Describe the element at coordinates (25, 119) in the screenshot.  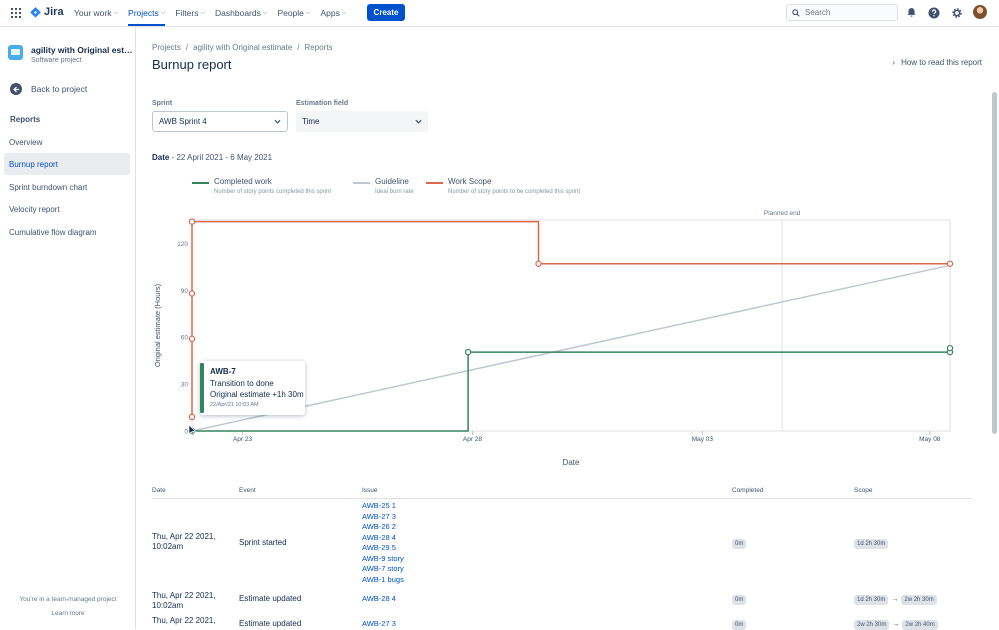
I see `sidebar-section-heading: Reports` at that location.